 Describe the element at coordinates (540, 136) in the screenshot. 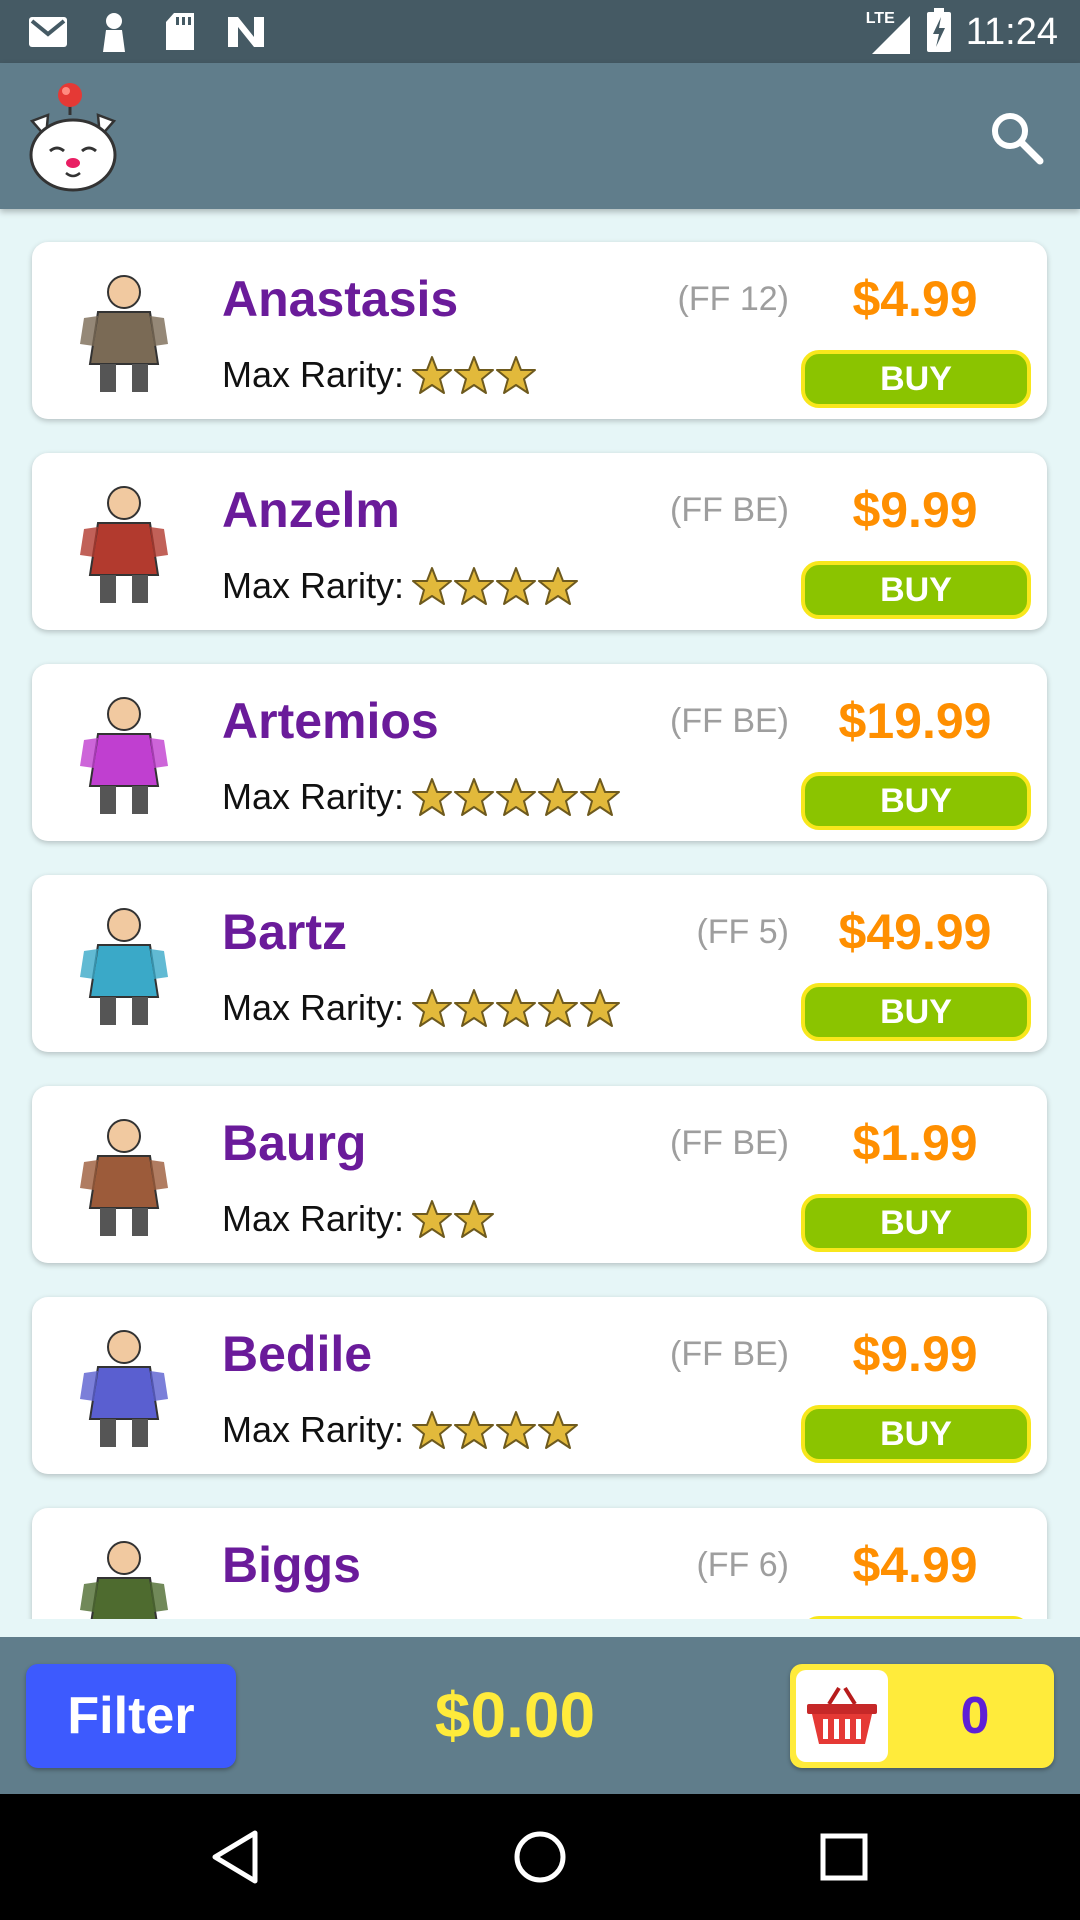

I see `app-bar` at that location.